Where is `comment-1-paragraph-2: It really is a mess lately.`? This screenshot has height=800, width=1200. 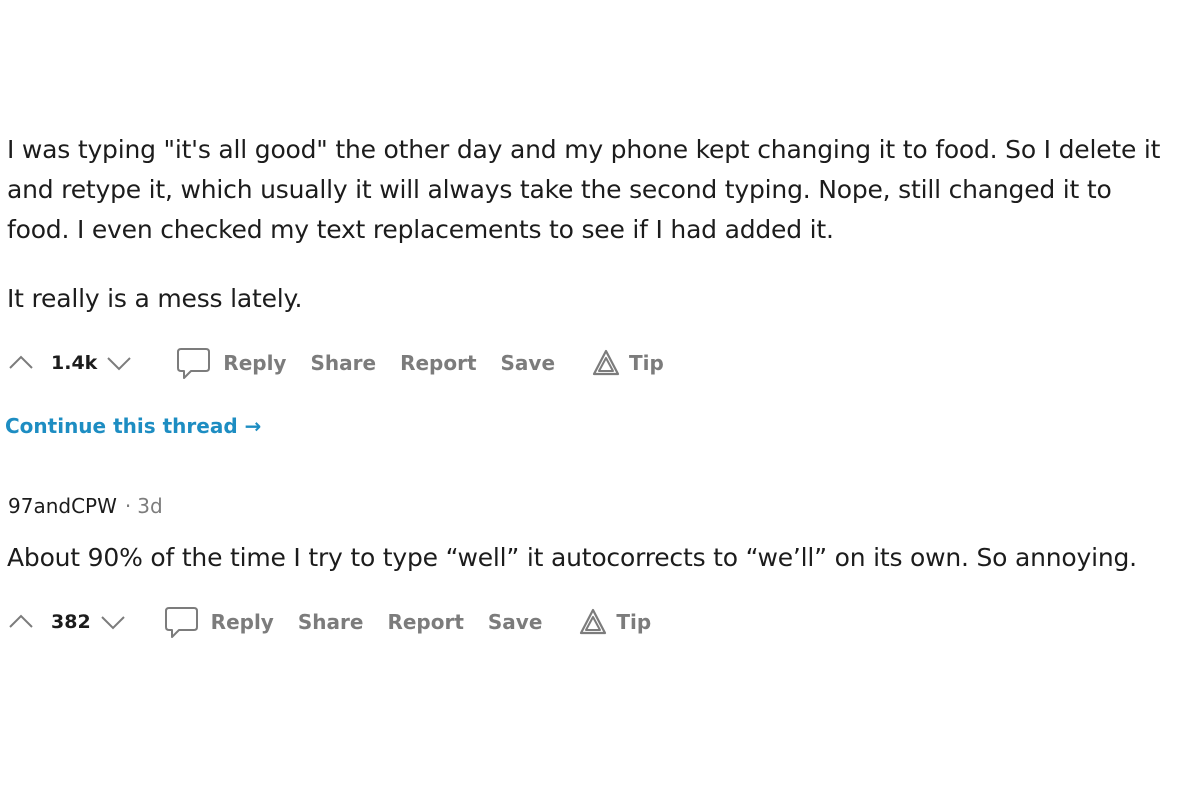 comment-1-paragraph-2: It really is a mess lately. is located at coordinates (154, 299).